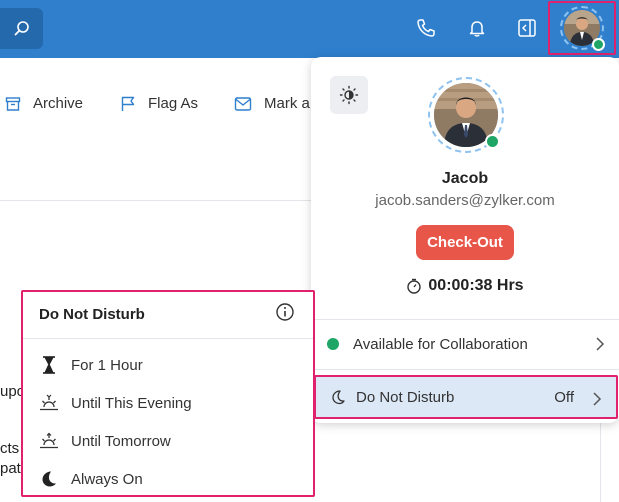 The height and width of the screenshot is (502, 619). Describe the element at coordinates (92, 314) in the screenshot. I see `dnd-menu-title: Do Not Disturb` at that location.